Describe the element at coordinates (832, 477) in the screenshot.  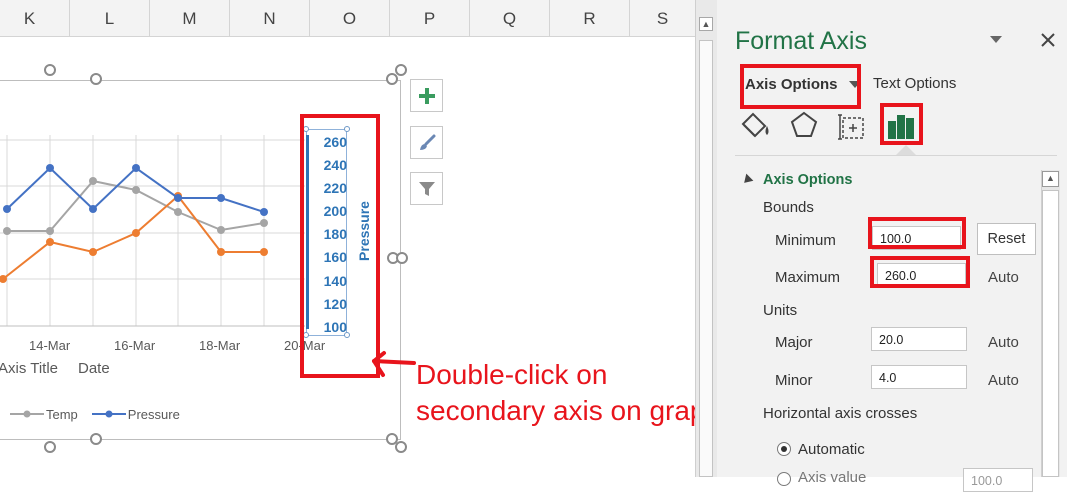
I see `axis-value-label: Axis value` at that location.